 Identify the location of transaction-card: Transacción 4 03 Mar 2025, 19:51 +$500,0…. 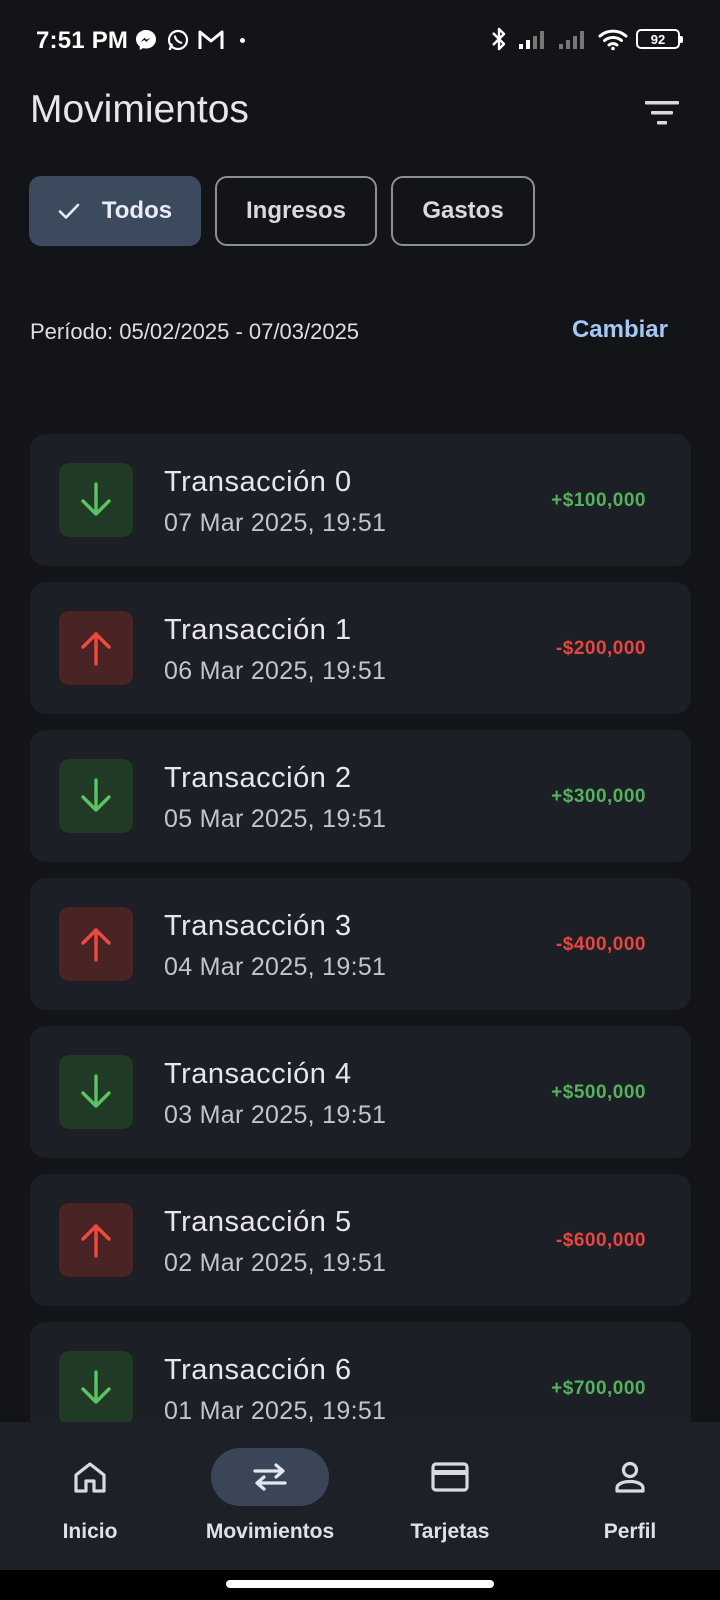
(360, 1092).